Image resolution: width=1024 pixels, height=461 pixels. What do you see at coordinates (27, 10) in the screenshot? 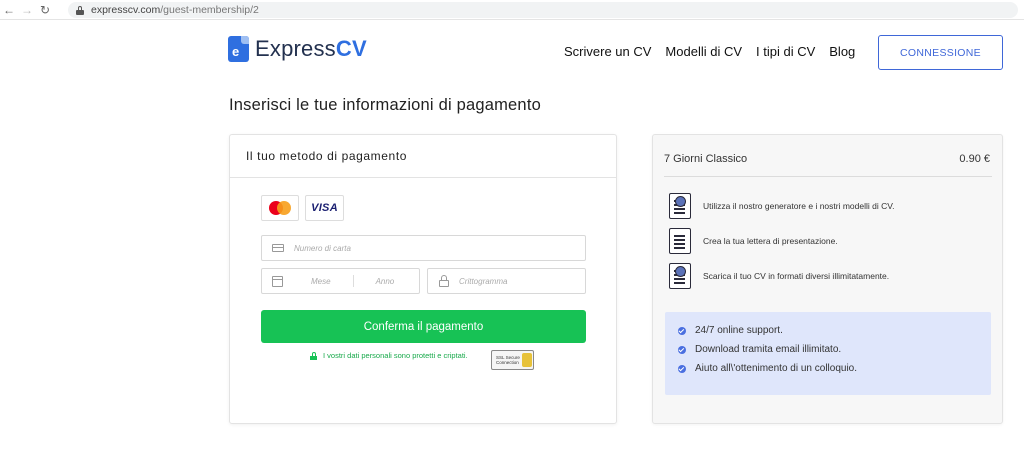
I see `forward-icon: →` at bounding box center [27, 10].